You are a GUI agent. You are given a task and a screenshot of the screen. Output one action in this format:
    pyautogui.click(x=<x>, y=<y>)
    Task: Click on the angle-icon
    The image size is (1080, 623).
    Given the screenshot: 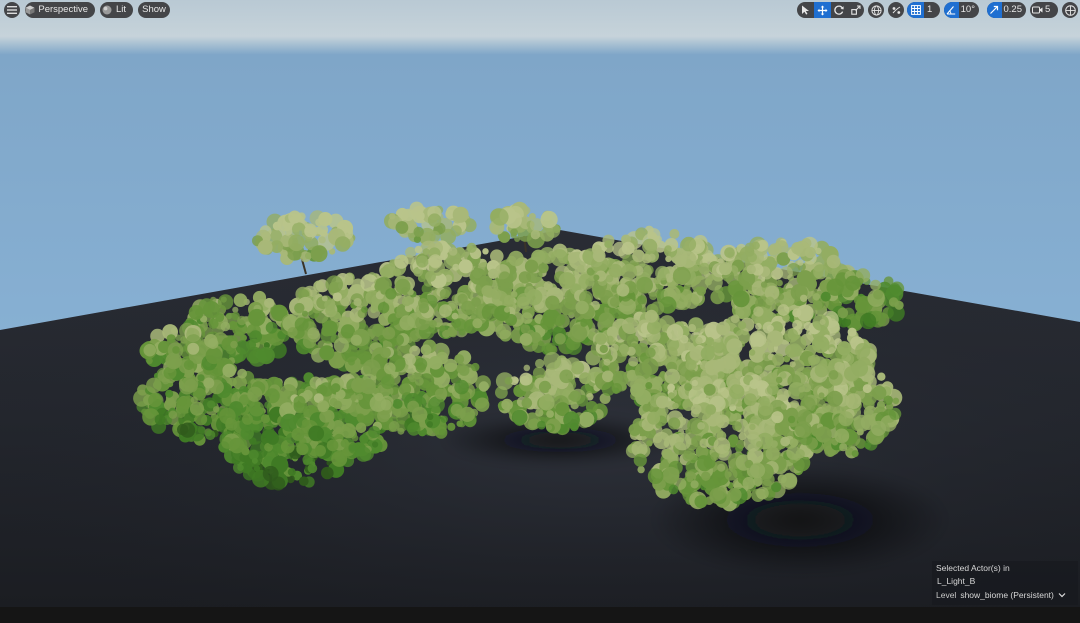 What is the action you would take?
    pyautogui.click(x=951, y=10)
    